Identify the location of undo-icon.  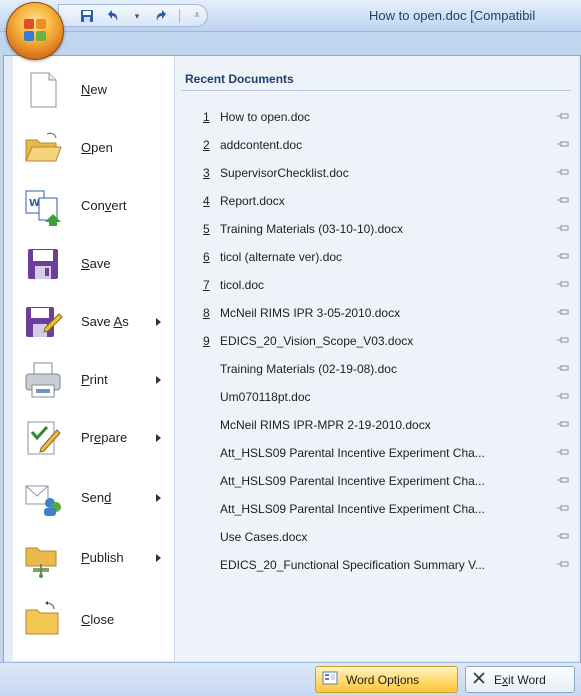
(112, 16).